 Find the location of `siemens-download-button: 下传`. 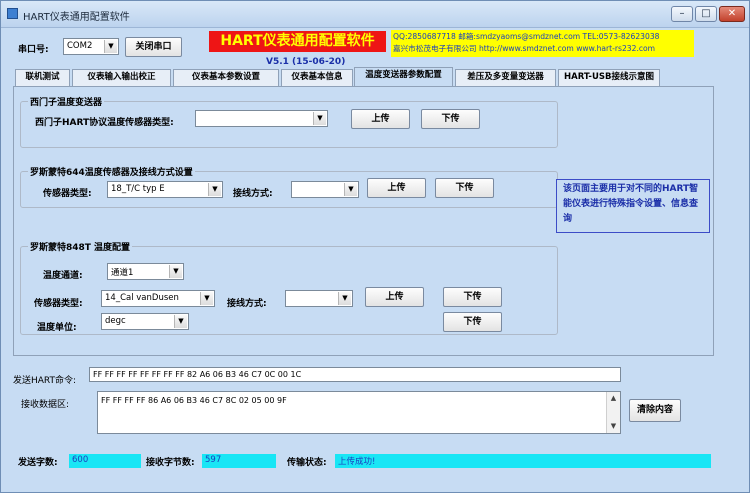

siemens-download-button: 下传 is located at coordinates (450, 119).